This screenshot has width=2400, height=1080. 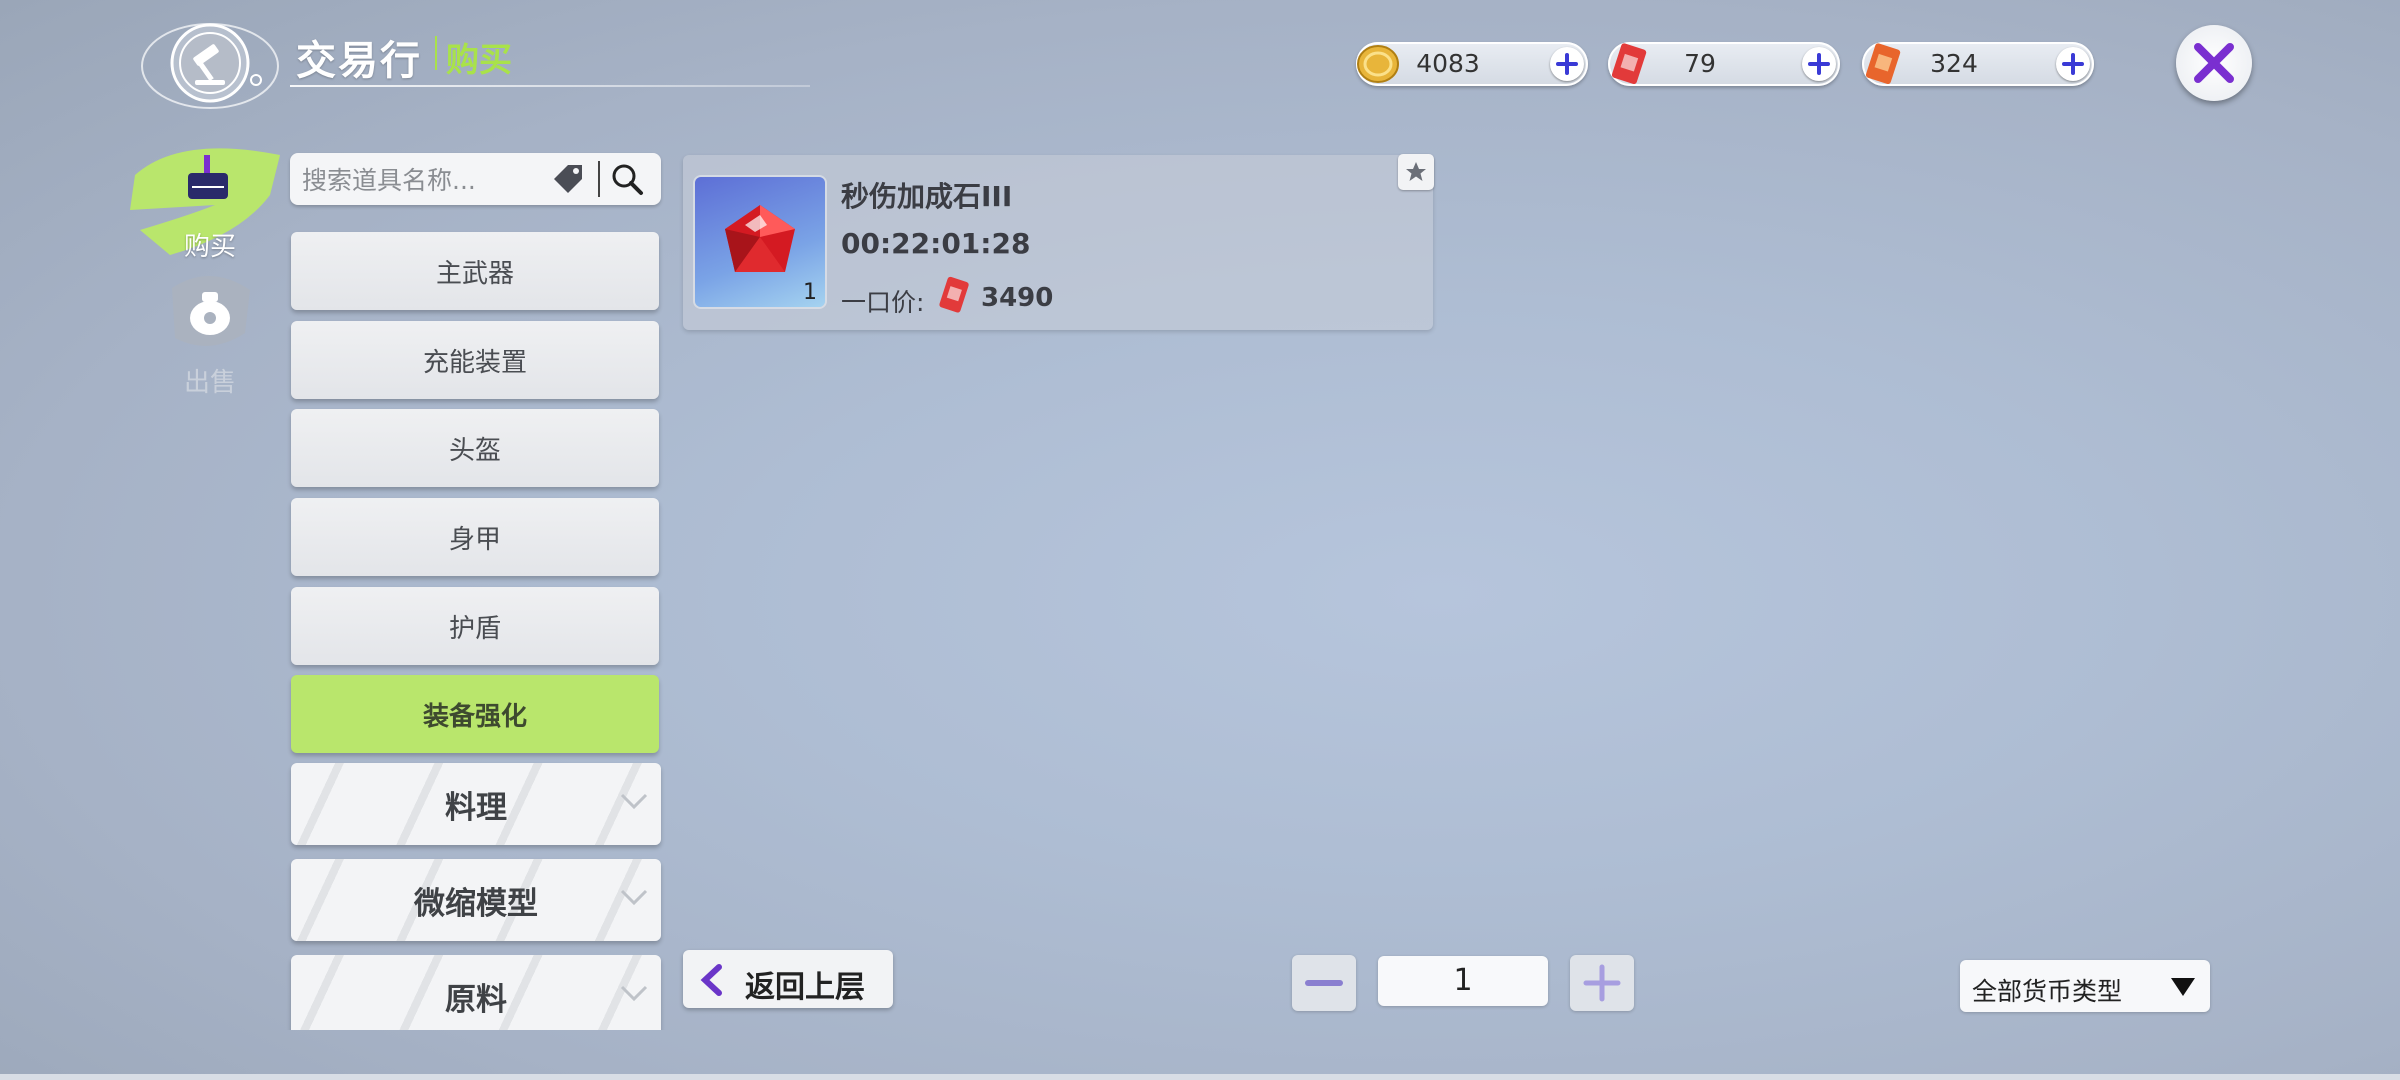 I want to click on category-group-miniature: 微缩模型, so click(x=476, y=900).